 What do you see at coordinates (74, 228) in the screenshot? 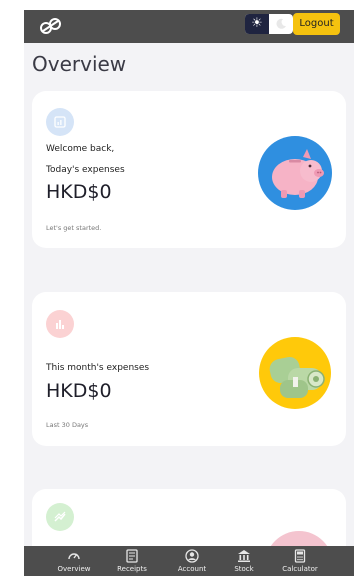
I see `card-footer-text: Let's get started.` at bounding box center [74, 228].